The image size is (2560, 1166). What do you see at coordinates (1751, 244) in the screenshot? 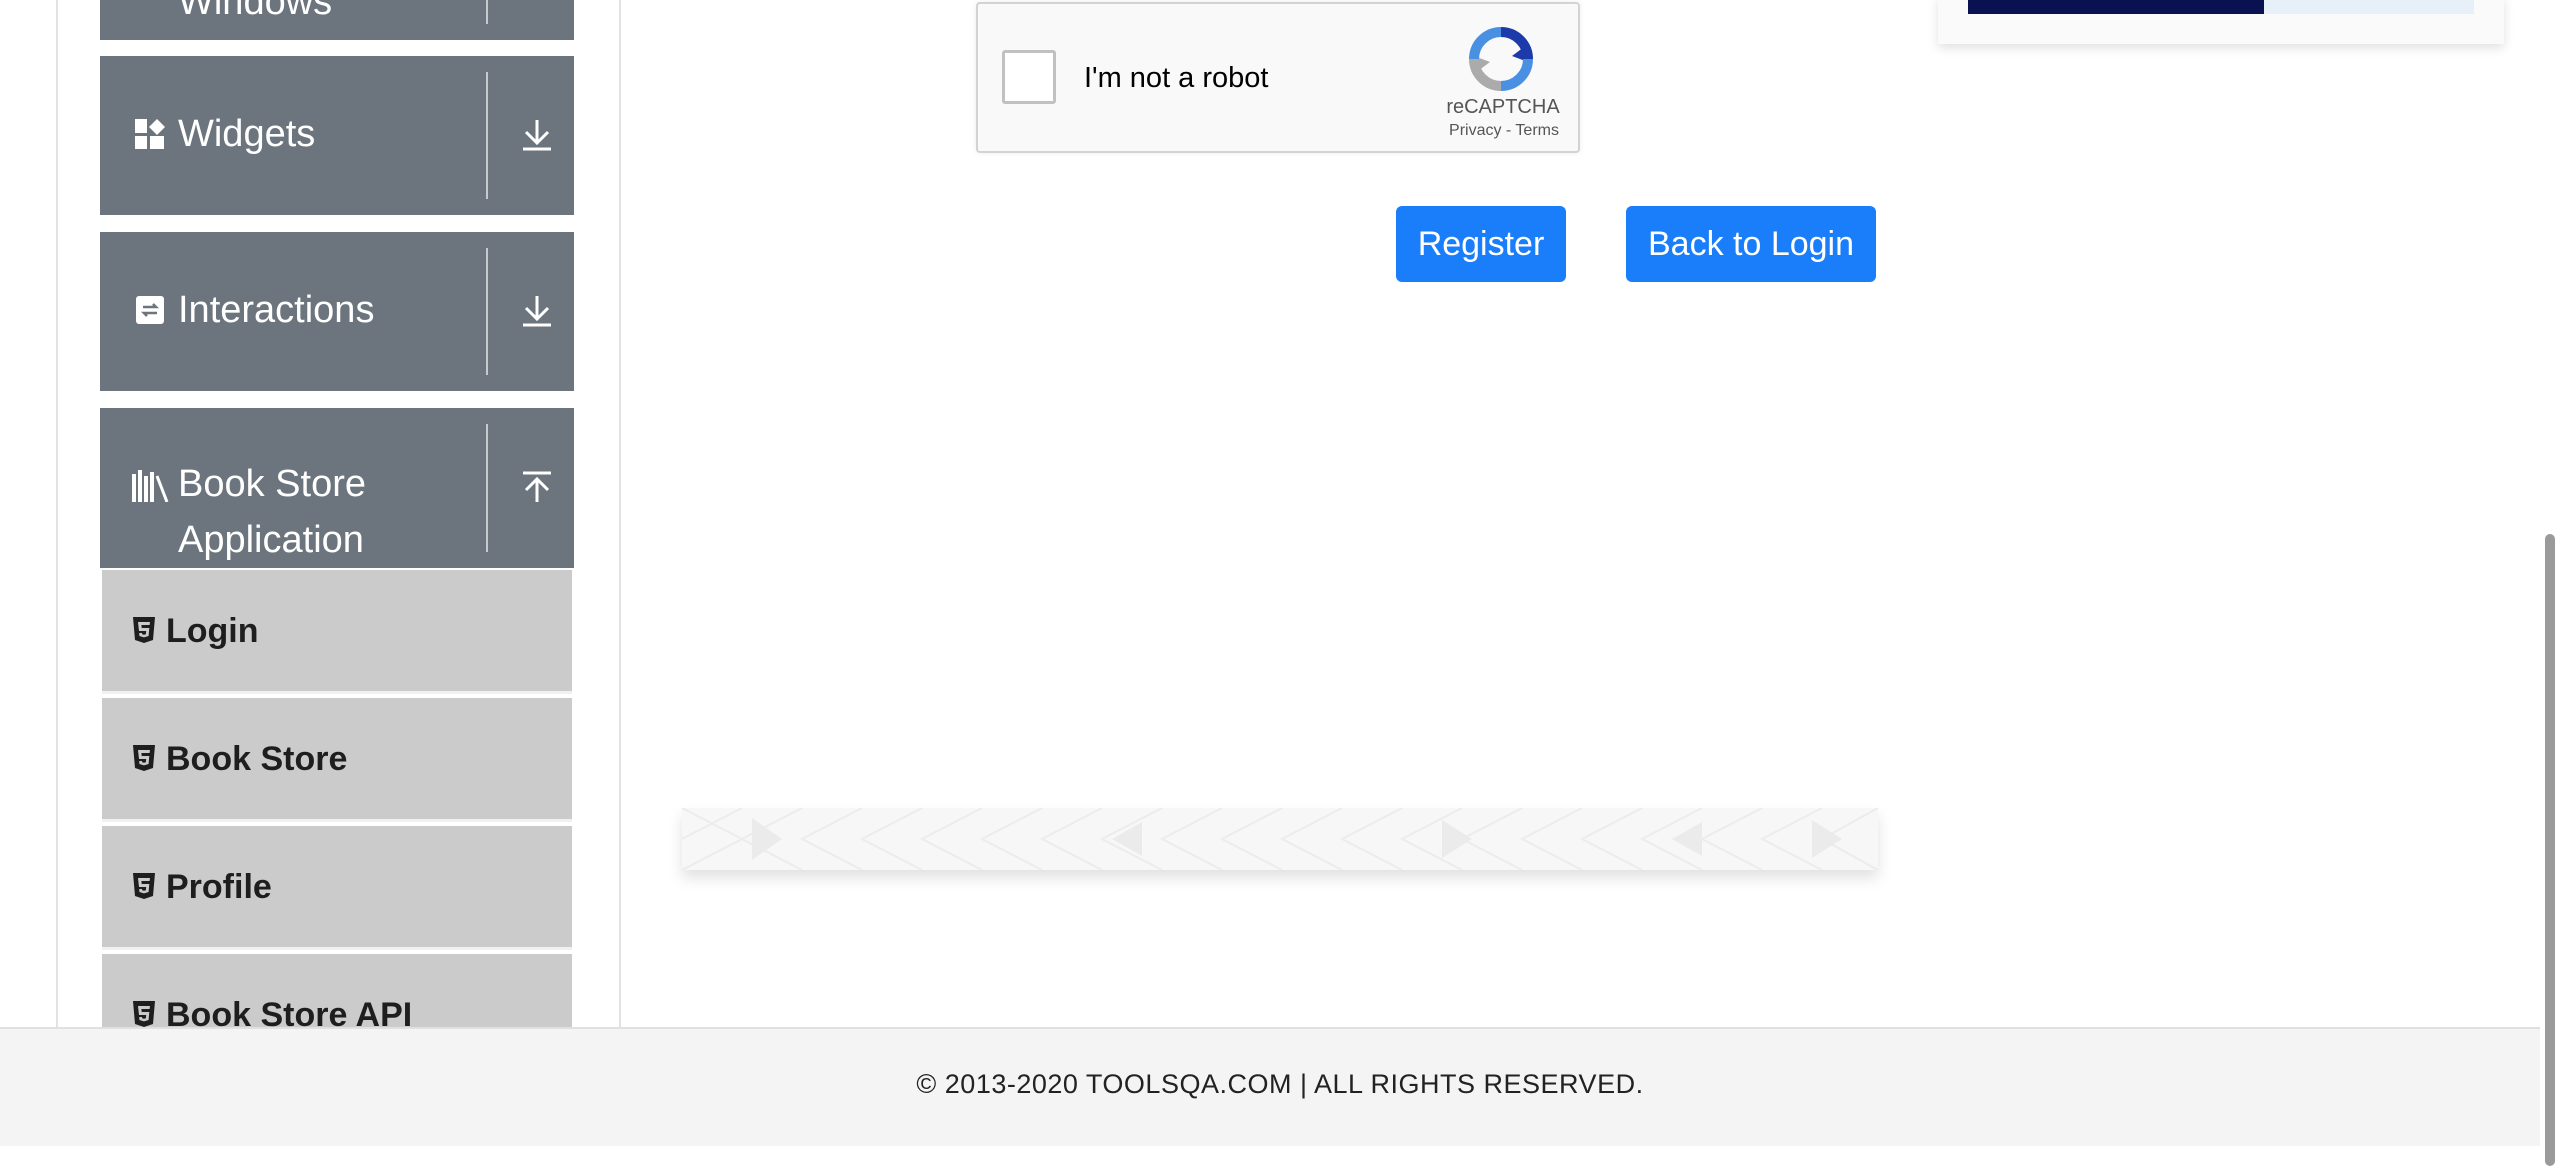
I see `back-to-login-button: Back to Login` at bounding box center [1751, 244].